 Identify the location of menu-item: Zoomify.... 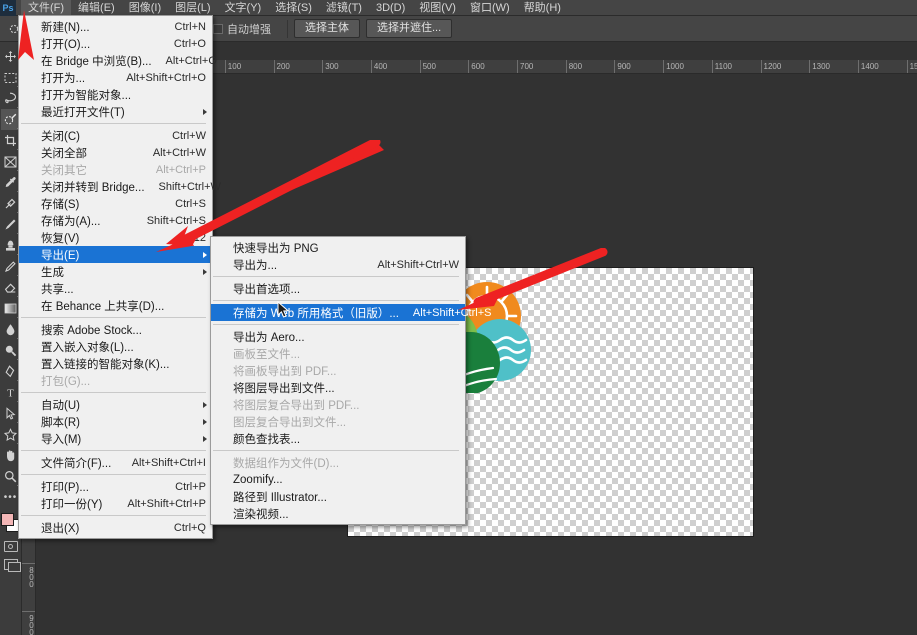
(338, 479).